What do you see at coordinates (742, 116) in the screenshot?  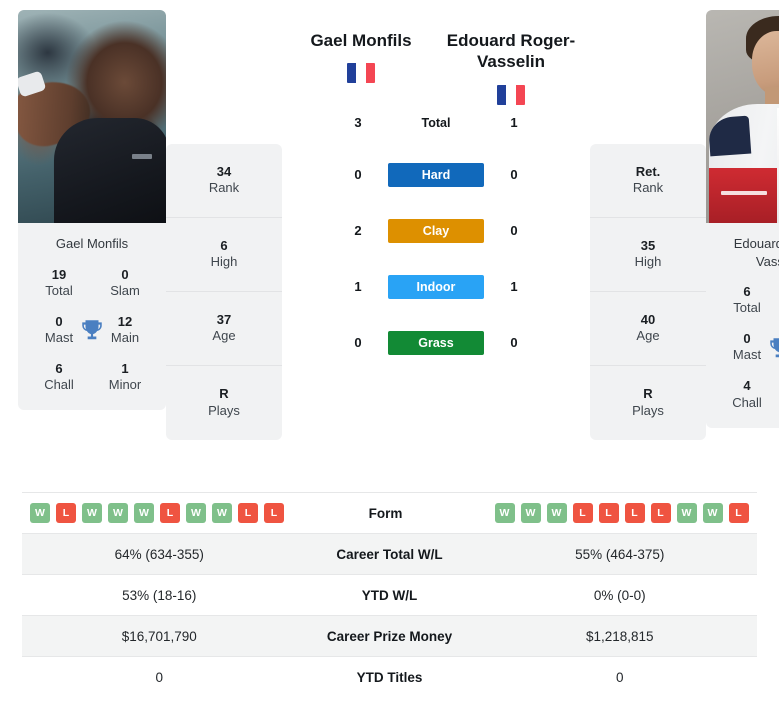 I see `right-player-photo` at bounding box center [742, 116].